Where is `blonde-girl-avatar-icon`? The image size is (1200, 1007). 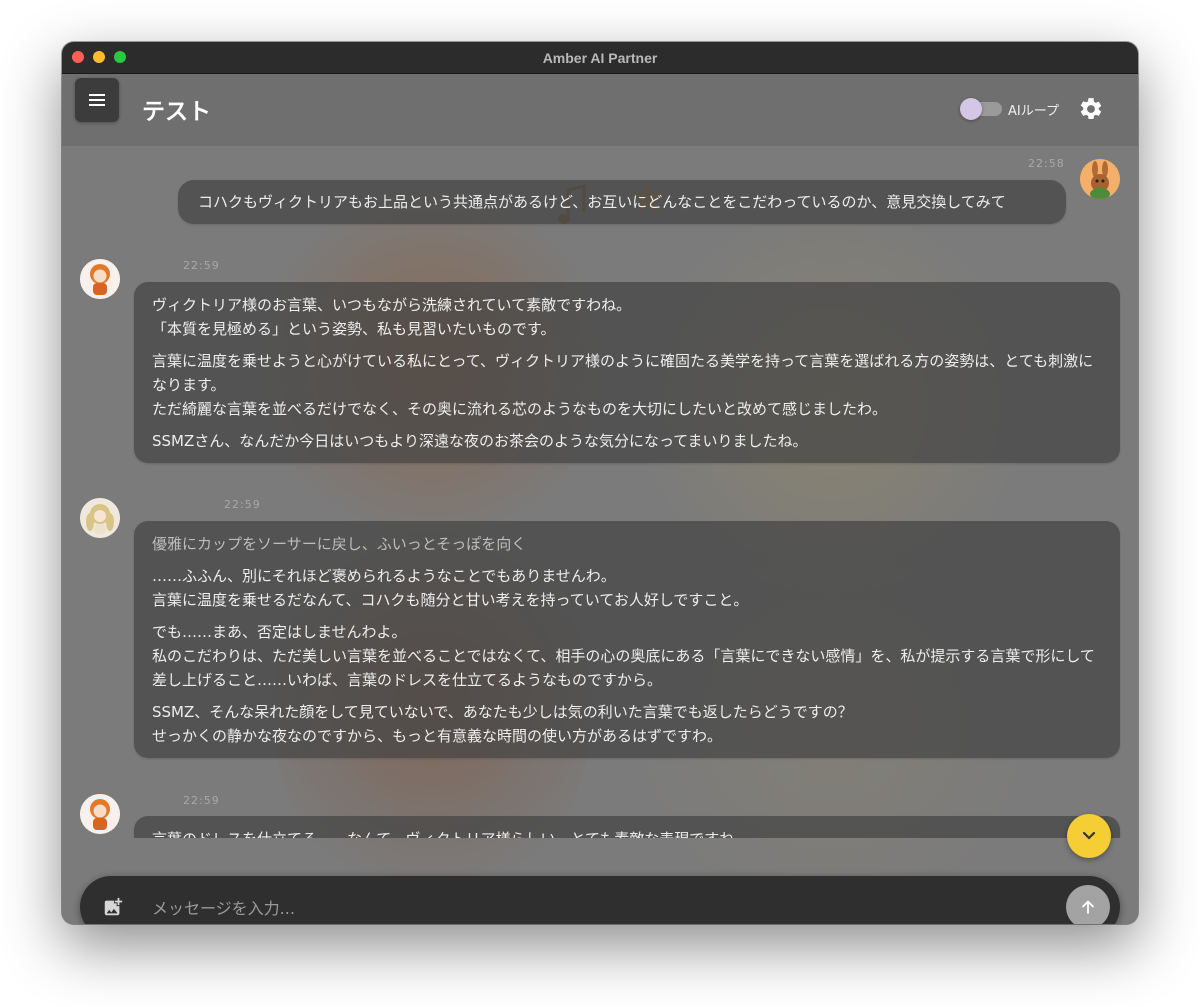 blonde-girl-avatar-icon is located at coordinates (100, 518).